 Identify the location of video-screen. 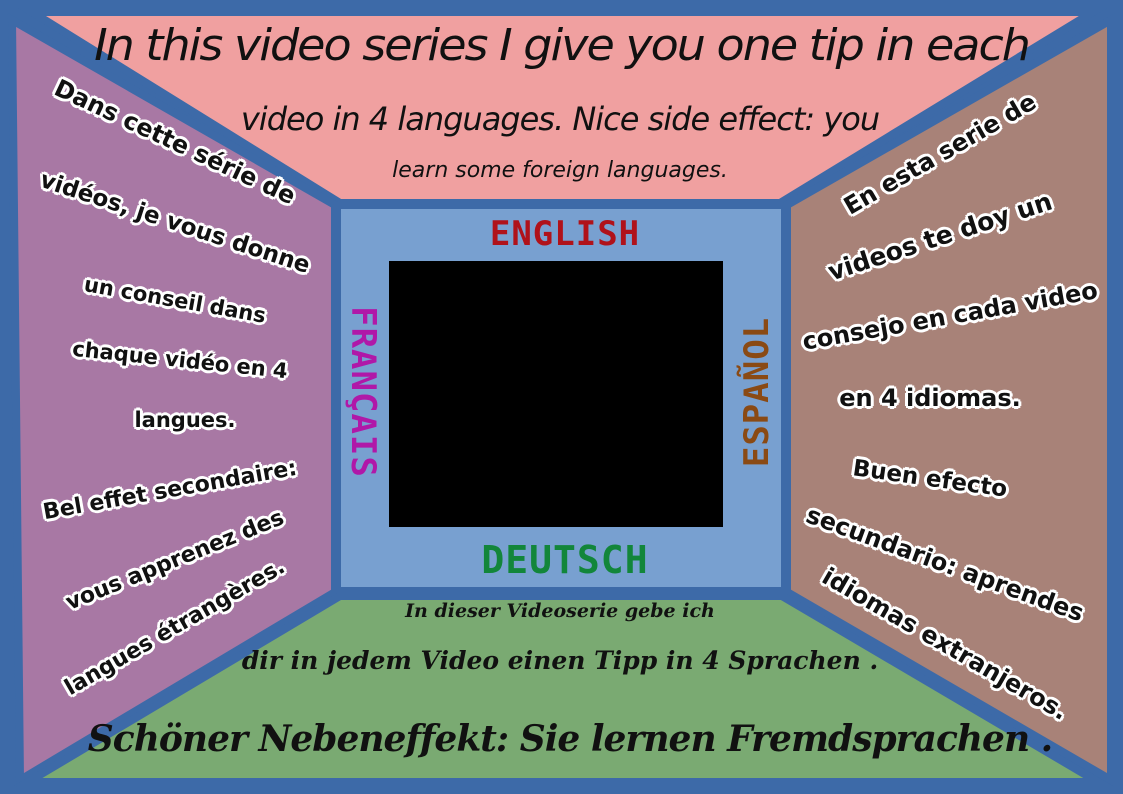
(556, 394).